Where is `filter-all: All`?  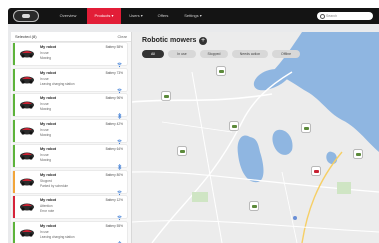
filter-all: All is located at coordinates (153, 54).